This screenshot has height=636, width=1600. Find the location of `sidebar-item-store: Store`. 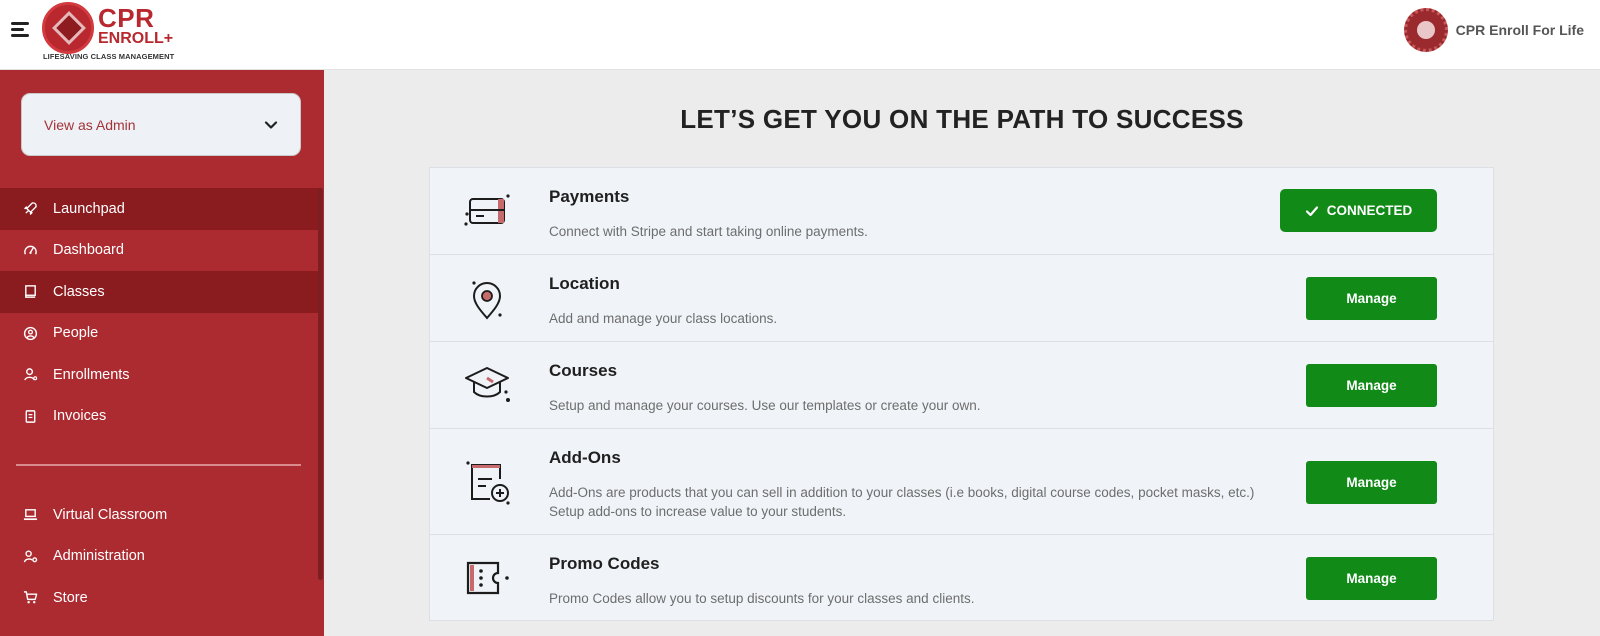

sidebar-item-store: Store is located at coordinates (160, 598).